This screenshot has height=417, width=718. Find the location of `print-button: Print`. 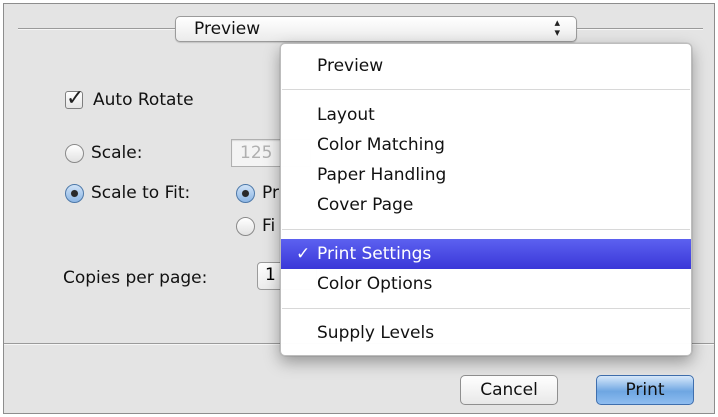

print-button: Print is located at coordinates (645, 390).